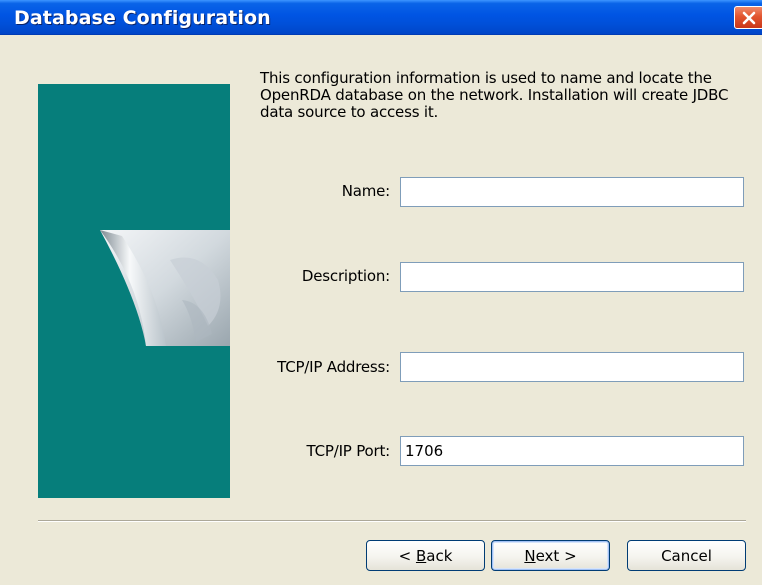  What do you see at coordinates (333, 367) in the screenshot?
I see `tcp-address-label: TCP/IP Address:` at bounding box center [333, 367].